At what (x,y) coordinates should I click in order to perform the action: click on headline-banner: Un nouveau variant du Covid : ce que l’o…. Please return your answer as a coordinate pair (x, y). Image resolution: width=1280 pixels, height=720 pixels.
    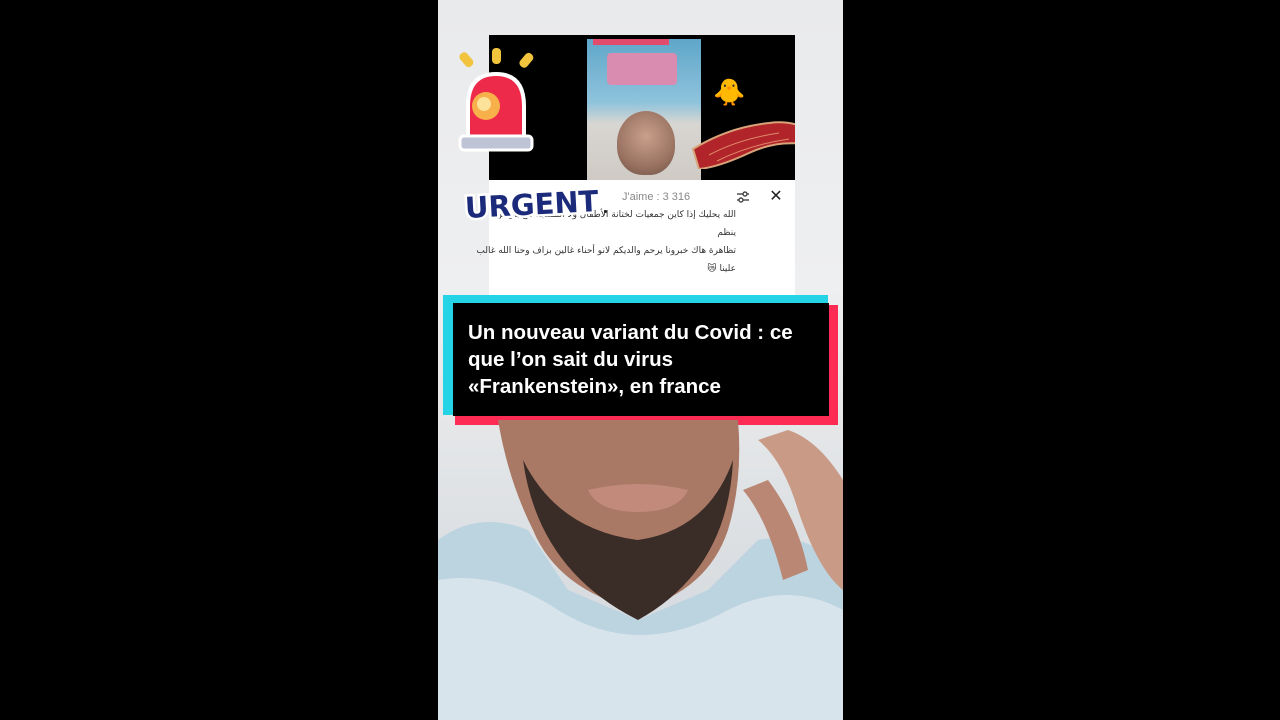
    Looking at the image, I should click on (640, 360).